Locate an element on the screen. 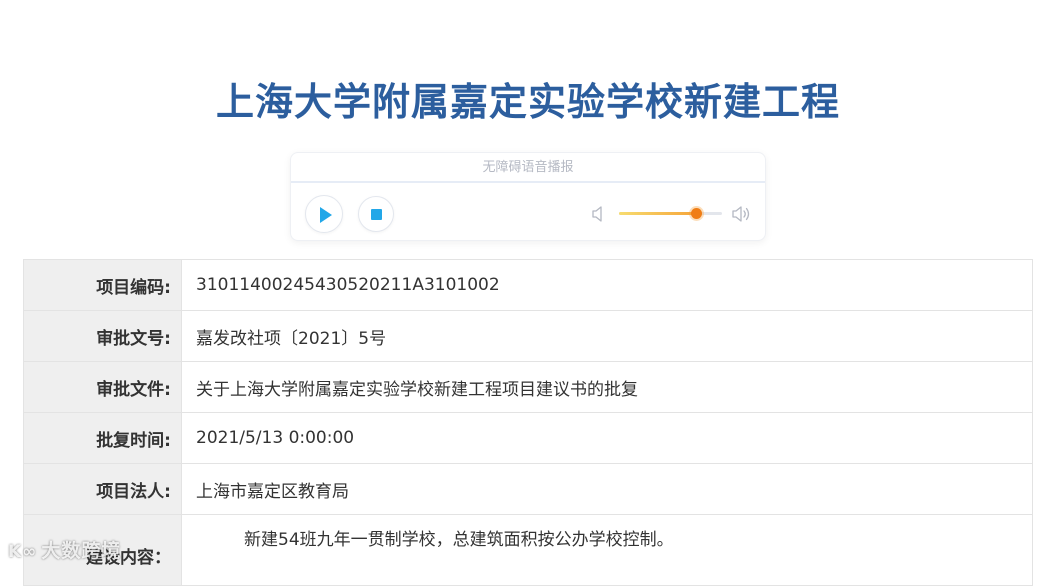 Image resolution: width=1060 pixels, height=586 pixels. volume-slider is located at coordinates (670, 213).